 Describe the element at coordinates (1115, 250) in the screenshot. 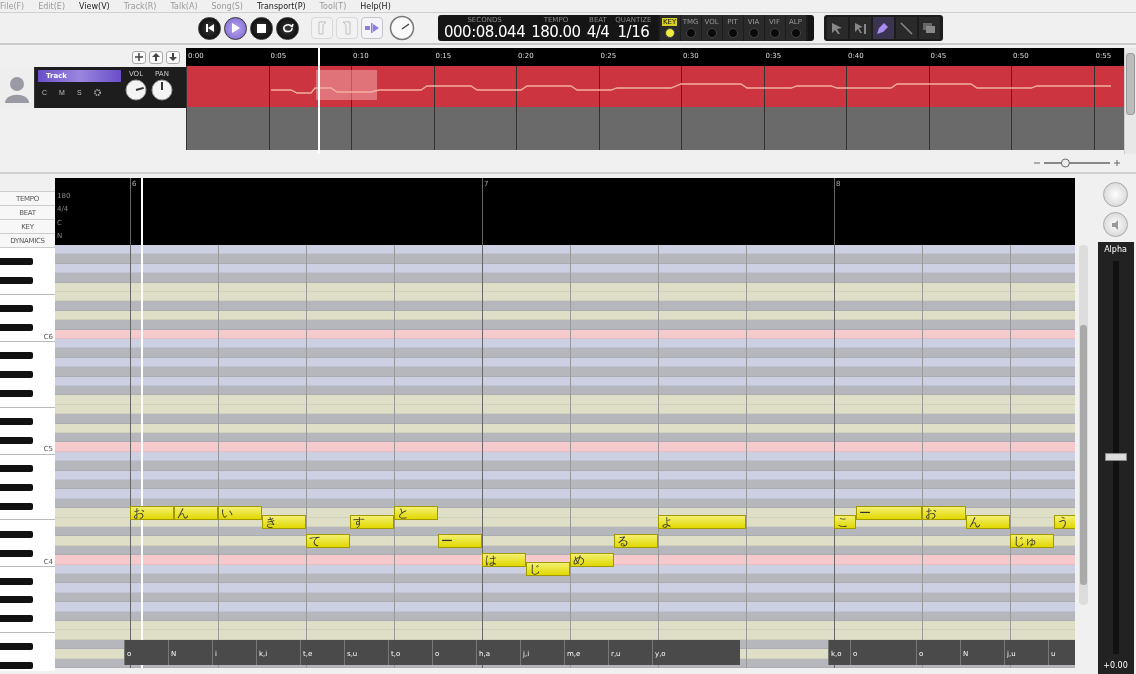

I see `channel-label: Alpha` at that location.